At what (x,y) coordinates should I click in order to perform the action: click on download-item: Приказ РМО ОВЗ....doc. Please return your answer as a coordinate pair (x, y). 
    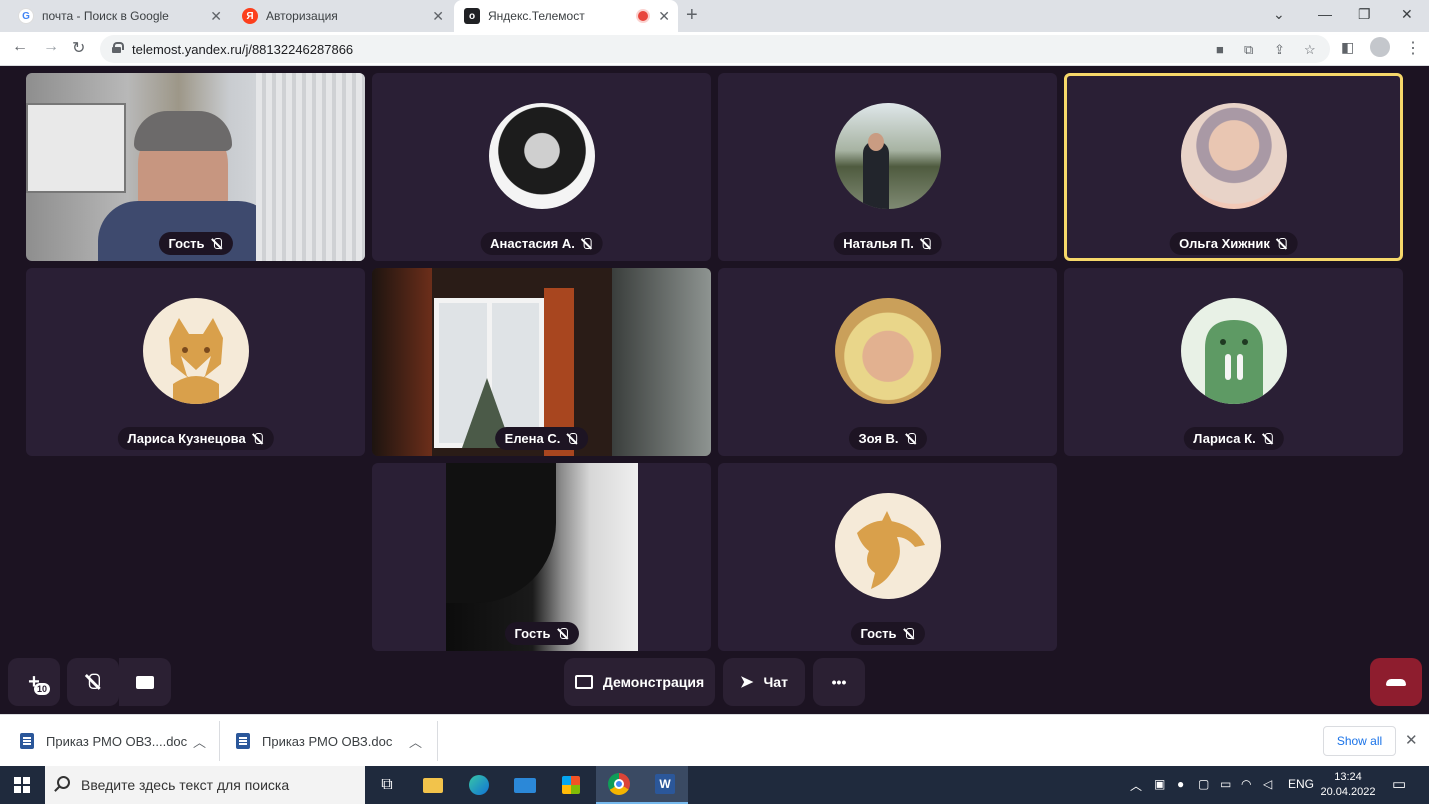
    Looking at the image, I should click on (103, 741).